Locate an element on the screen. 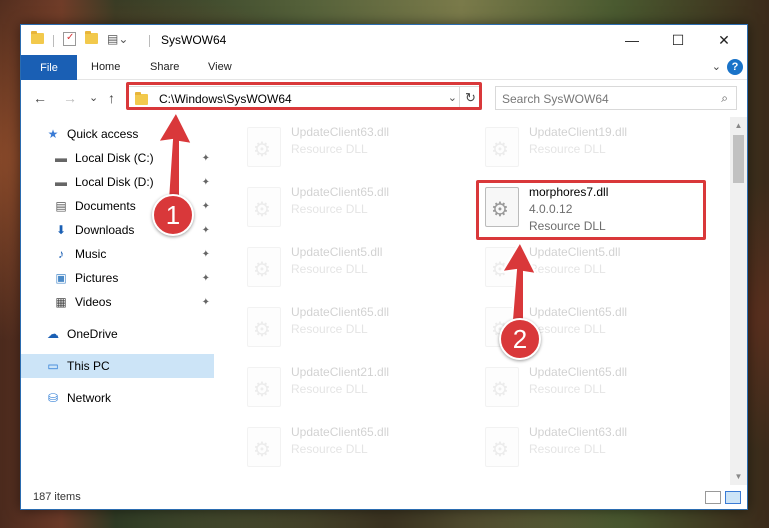 The image size is (769, 528). callout-badge-2: 2 is located at coordinates (520, 339).